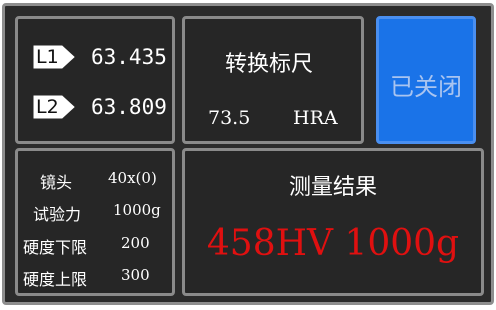 This screenshot has width=496, height=310. What do you see at coordinates (129, 107) in the screenshot?
I see `l2-value: 63.809` at bounding box center [129, 107].